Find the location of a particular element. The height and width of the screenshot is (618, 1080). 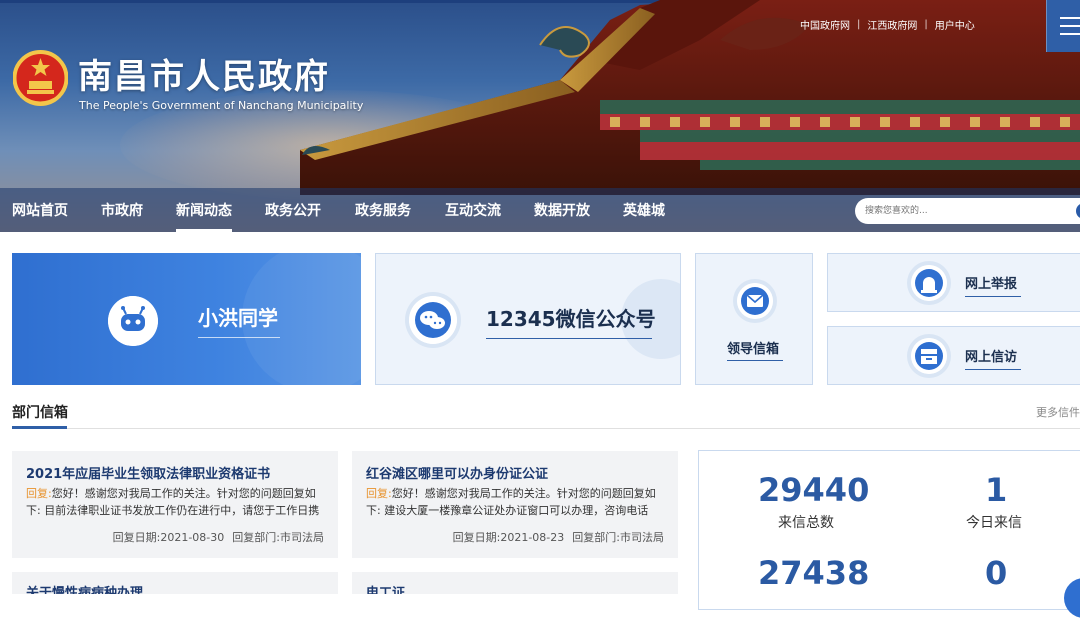

online-petition-card: 网上信访 is located at coordinates (953, 355).